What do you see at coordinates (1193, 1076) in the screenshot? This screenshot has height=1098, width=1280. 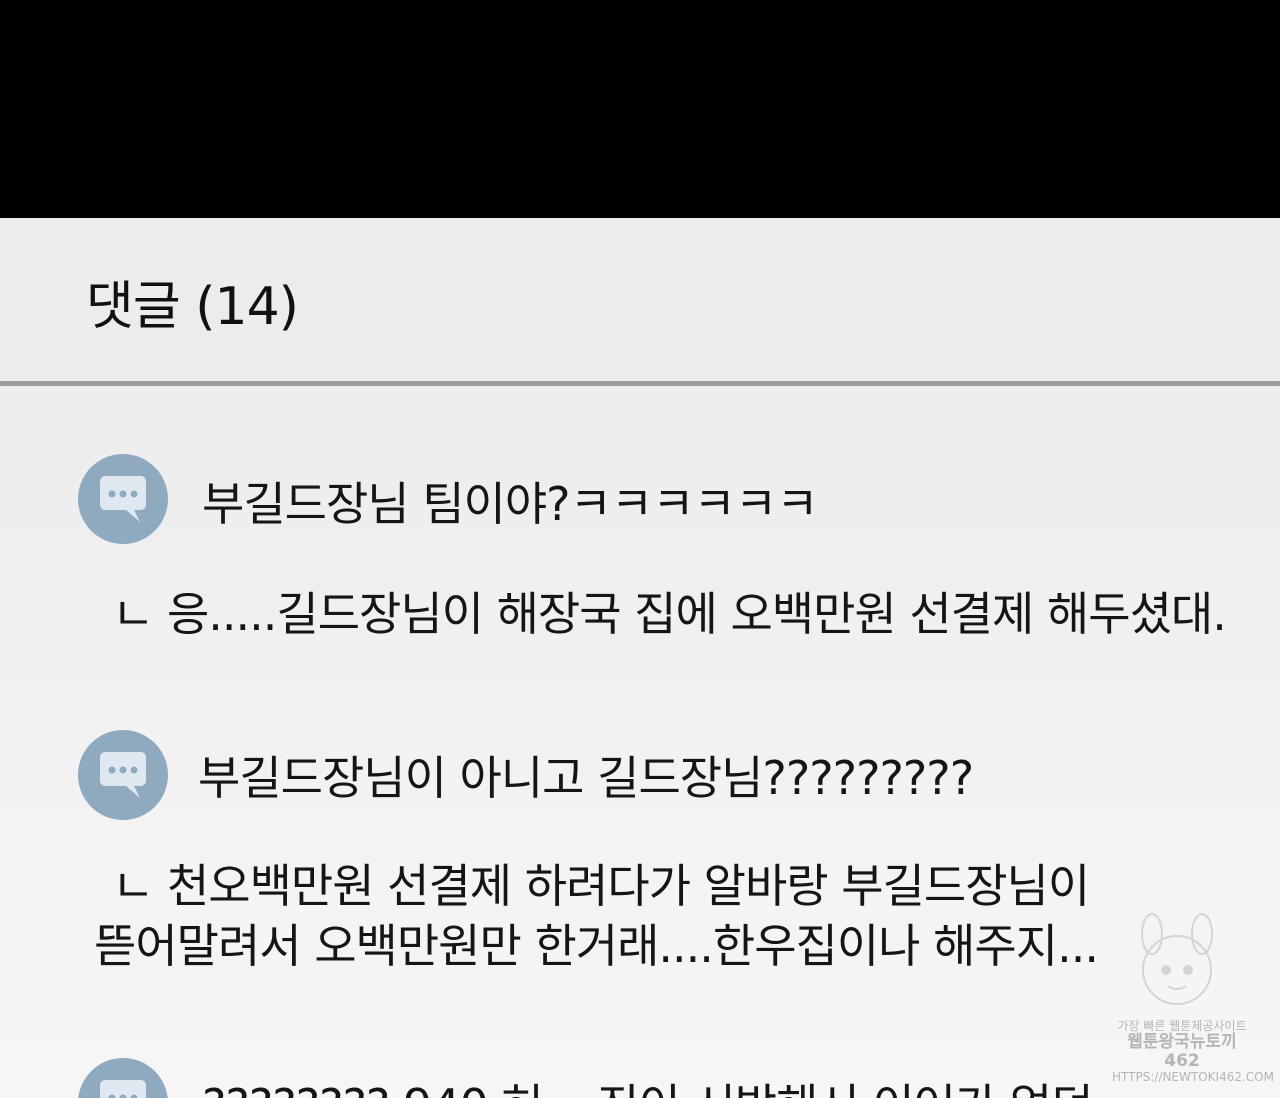 I see `watermark-line: HTTPS://NEWTOKI462.COM` at bounding box center [1193, 1076].